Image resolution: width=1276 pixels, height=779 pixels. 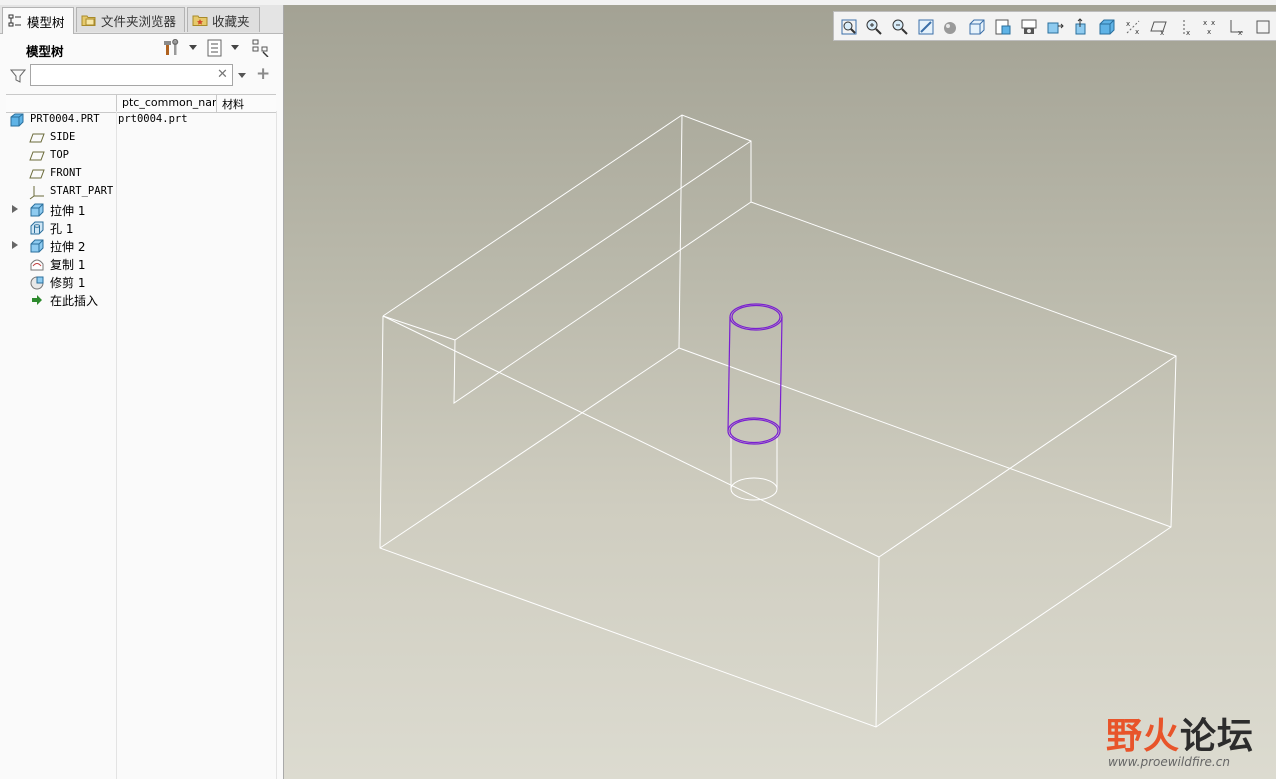 What do you see at coordinates (37, 228) in the screenshot?
I see `hole-icon` at bounding box center [37, 228].